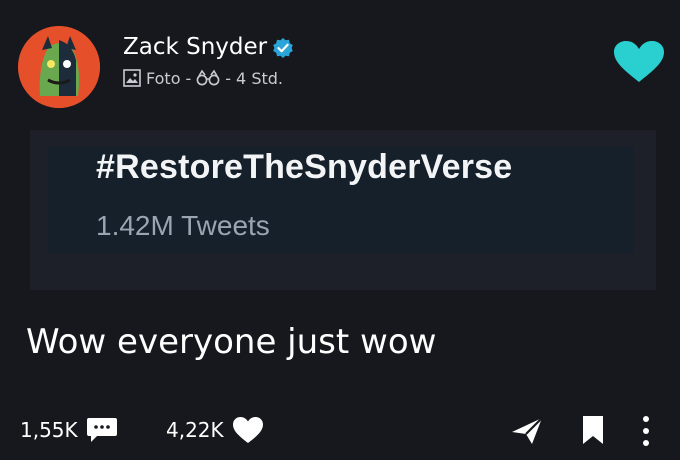  Describe the element at coordinates (646, 431) in the screenshot. I see `vertical-dots-icon` at that location.